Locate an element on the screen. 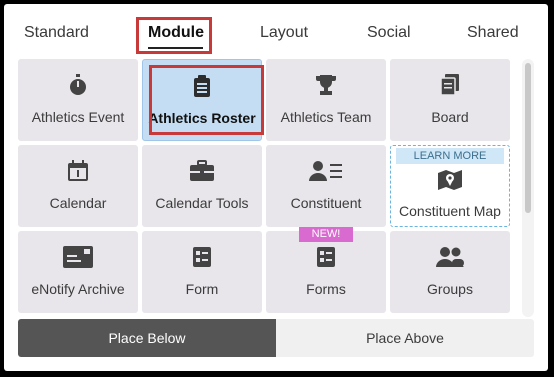 The height and width of the screenshot is (377, 554). tile-label: Athletics Team is located at coordinates (326, 117).